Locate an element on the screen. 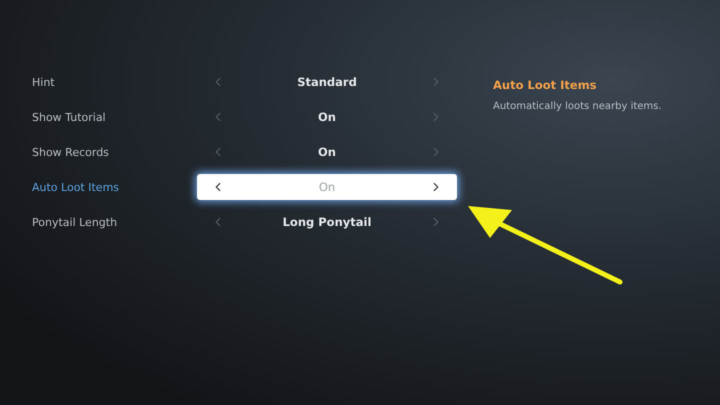 The image size is (720, 405). setting-label: Ponytail Length is located at coordinates (74, 222).